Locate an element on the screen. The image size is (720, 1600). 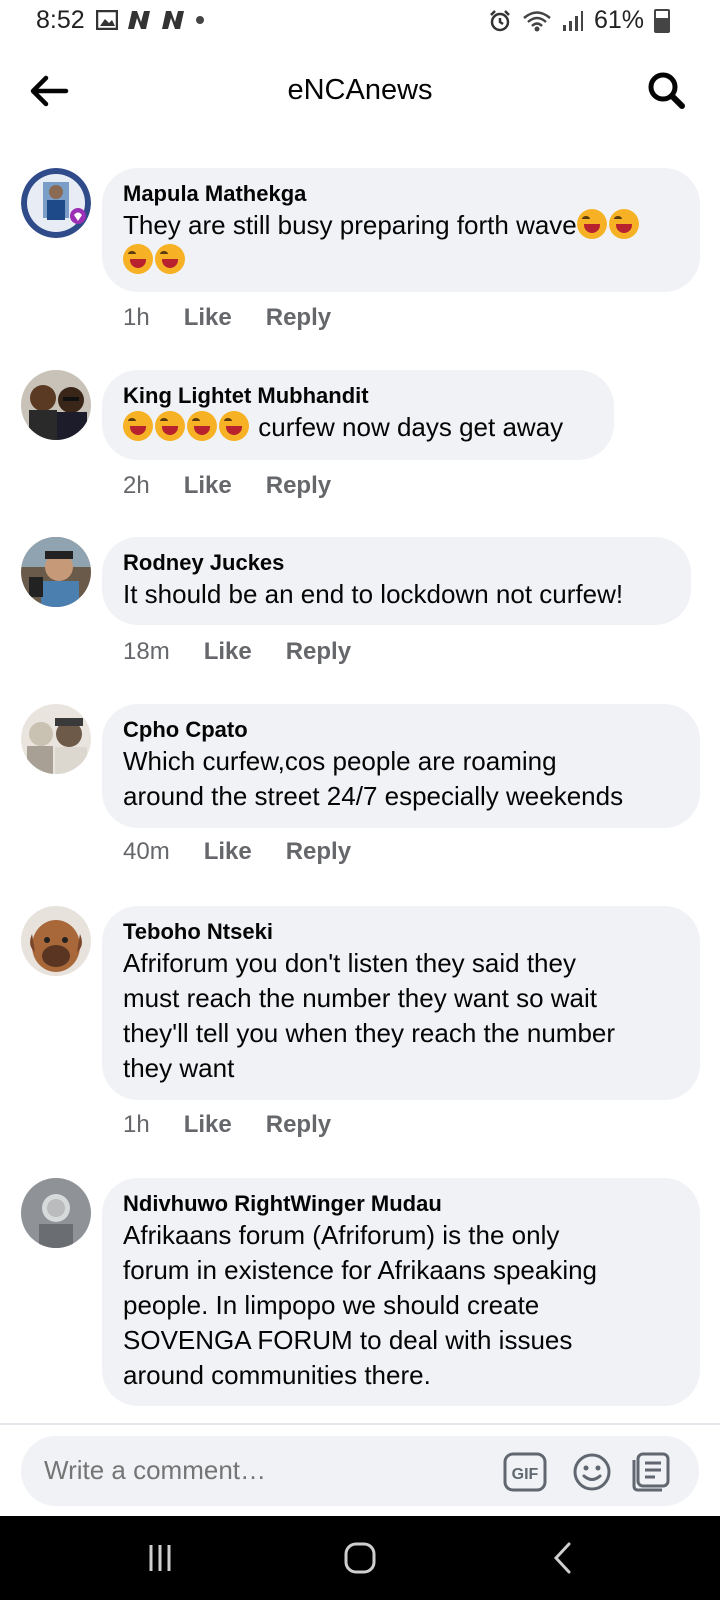
home-icon is located at coordinates (360, 1558).